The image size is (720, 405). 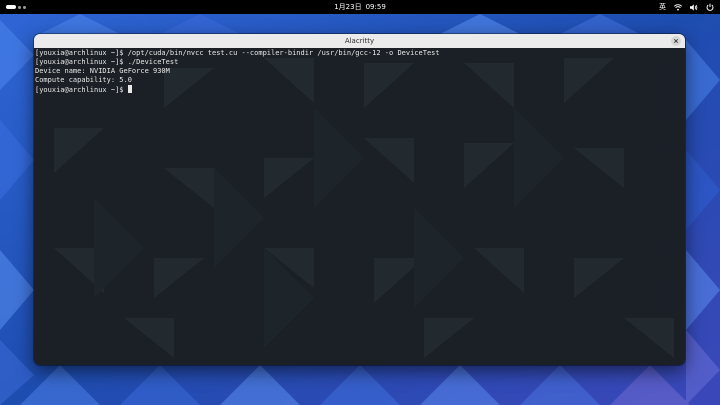 I want to click on close-button, so click(x=676, y=41).